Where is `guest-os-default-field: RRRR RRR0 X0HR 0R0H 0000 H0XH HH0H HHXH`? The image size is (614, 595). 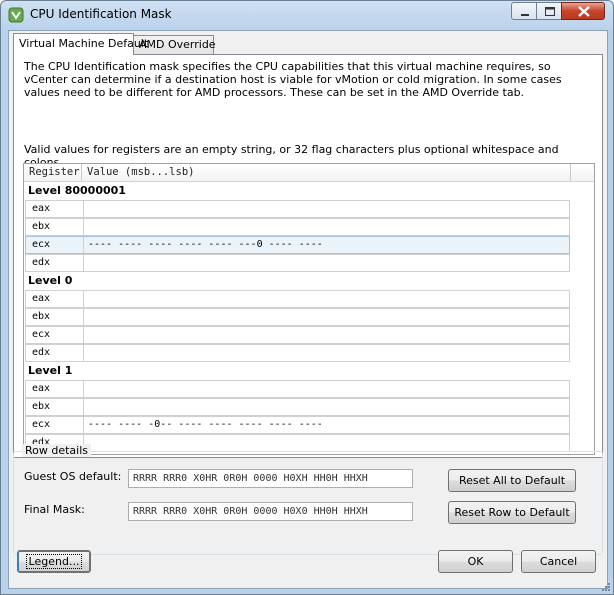 guest-os-default-field: RRRR RRR0 X0HR 0R0H 0000 H0XH HH0H HHXH is located at coordinates (270, 478).